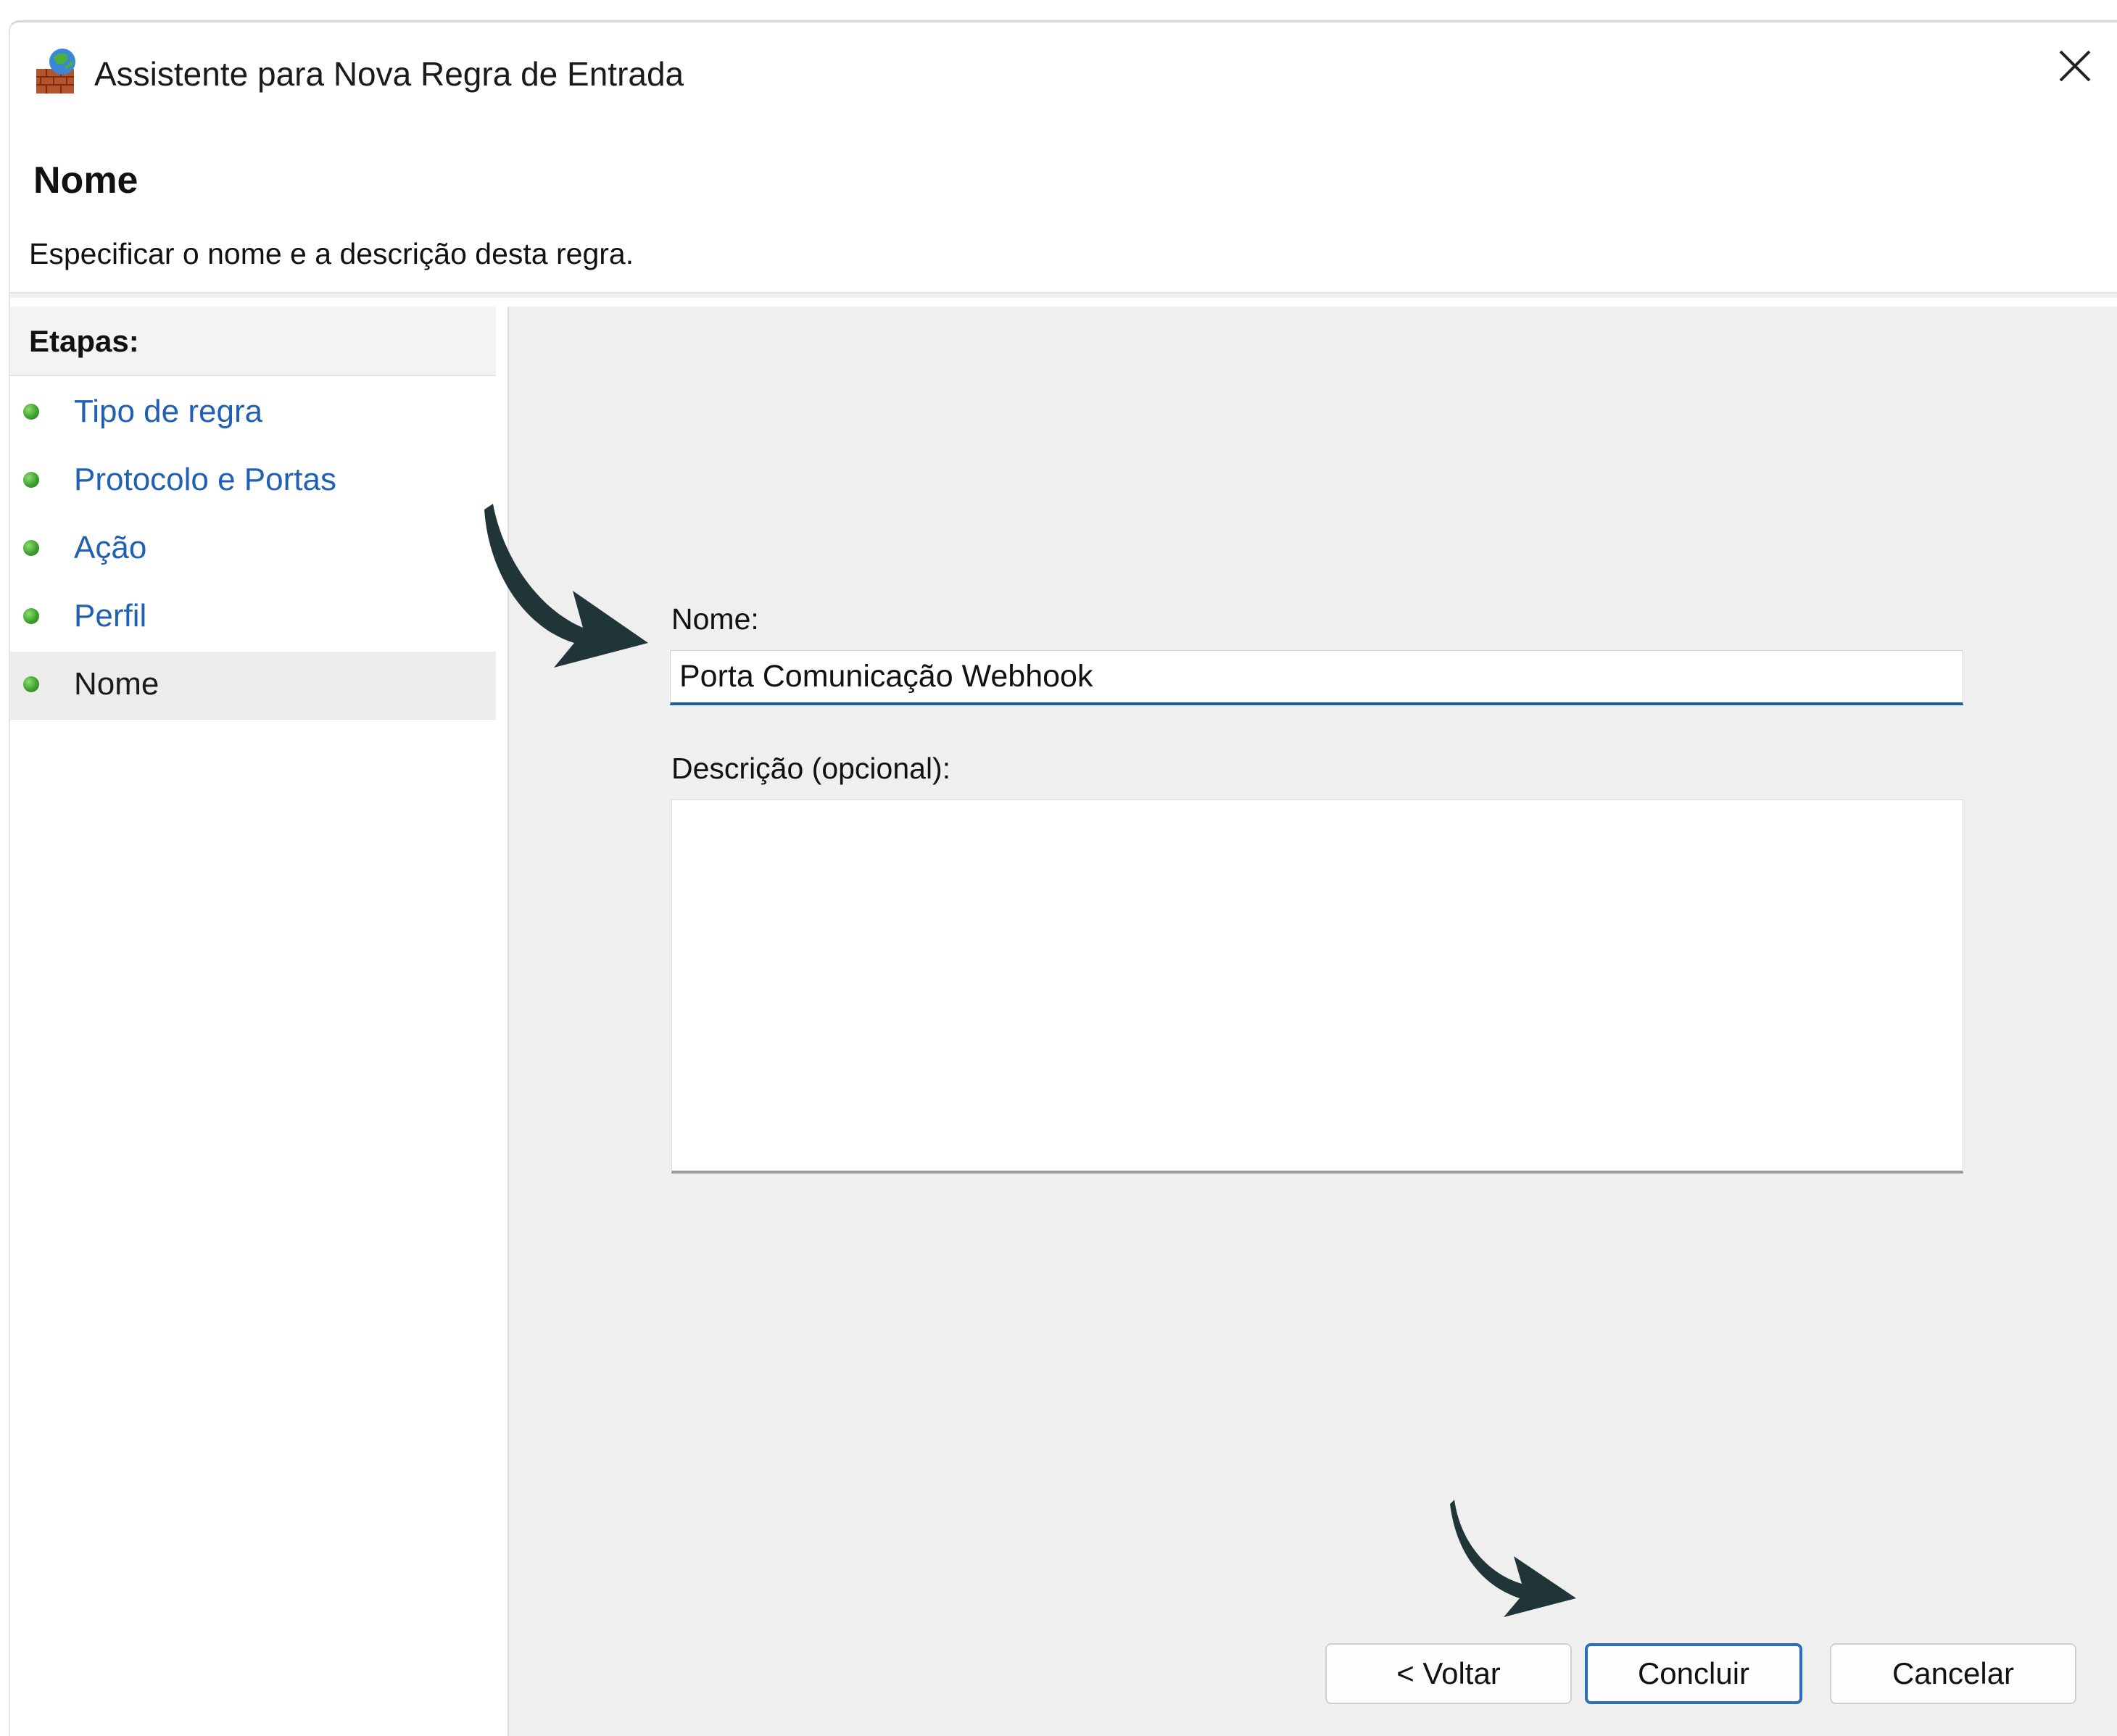 The width and height of the screenshot is (2117, 1736). What do you see at coordinates (253, 549) in the screenshot?
I see `step-acao: Ação` at bounding box center [253, 549].